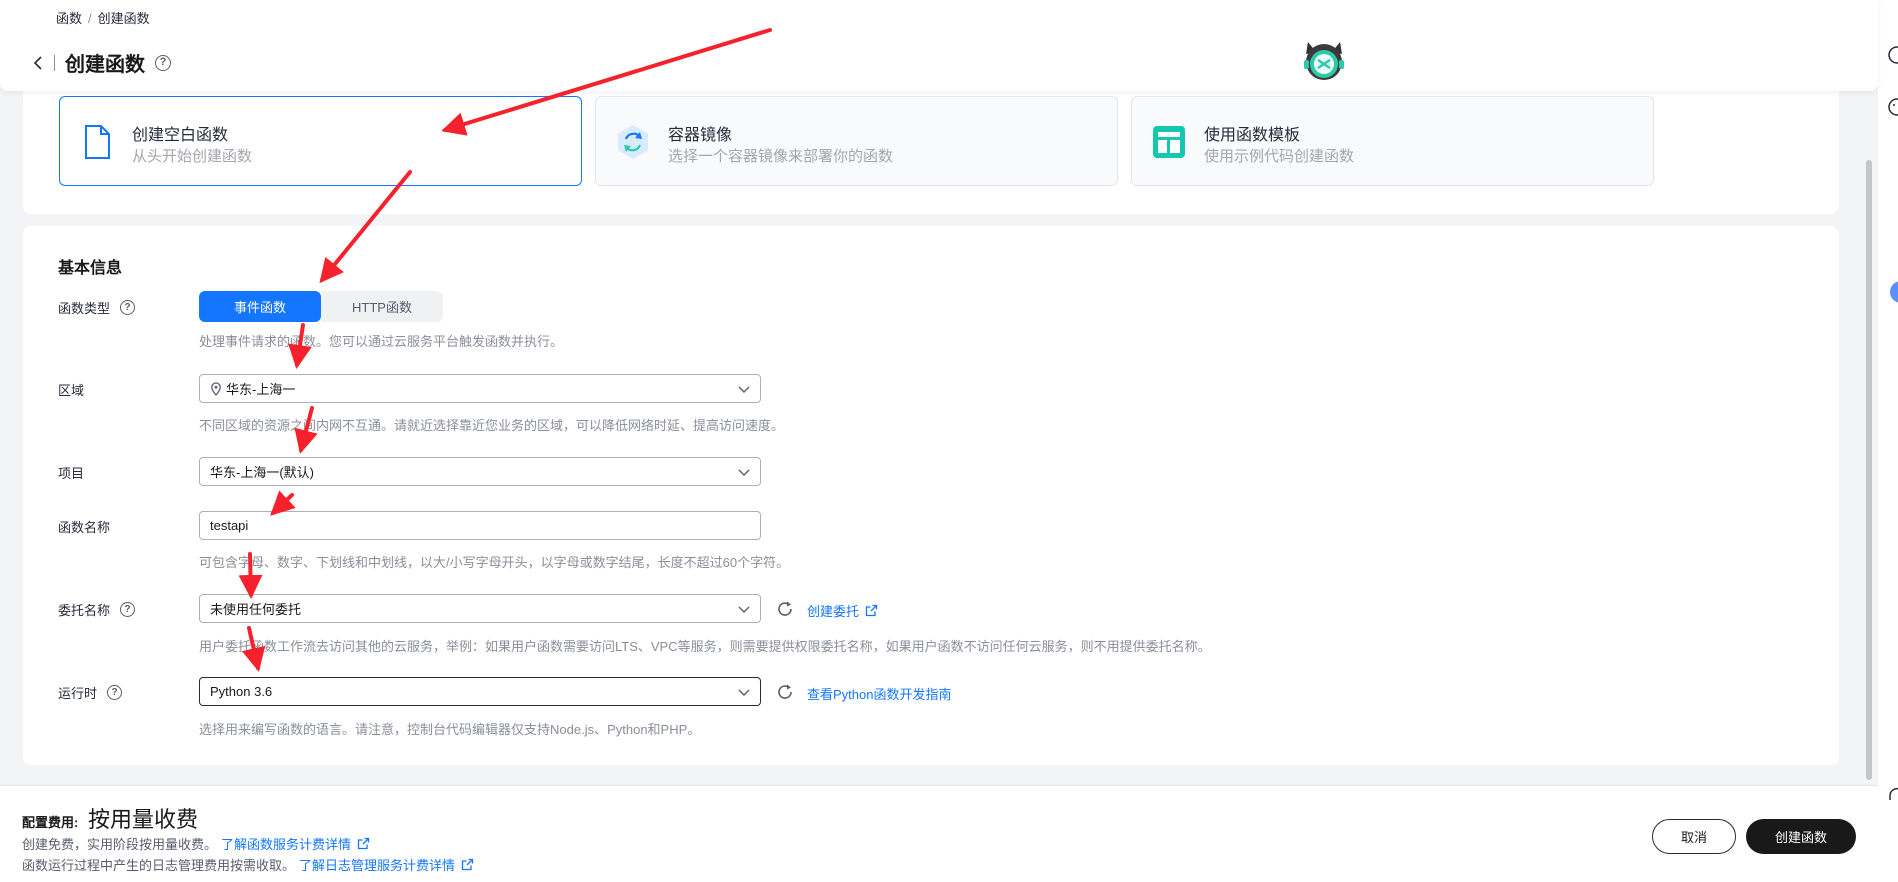 The image size is (1898, 882). I want to click on function-type-toggle: 事件函数 HTTP函数, so click(321, 306).